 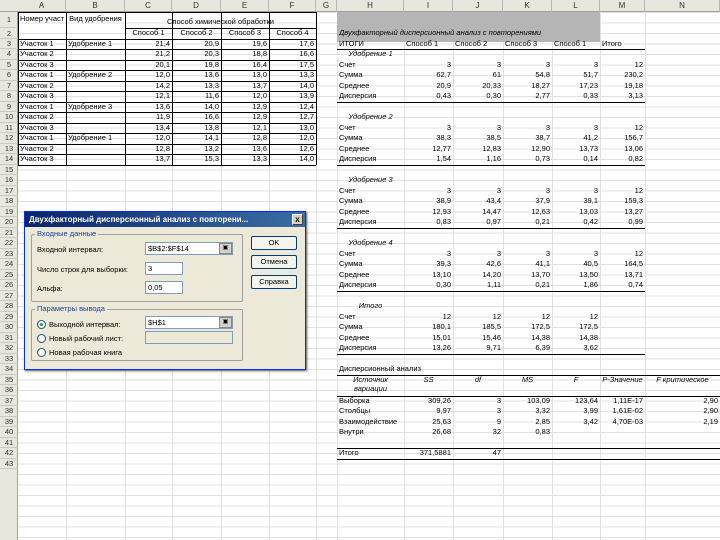 What do you see at coordinates (292, 6) in the screenshot?
I see `col-header: F` at bounding box center [292, 6].